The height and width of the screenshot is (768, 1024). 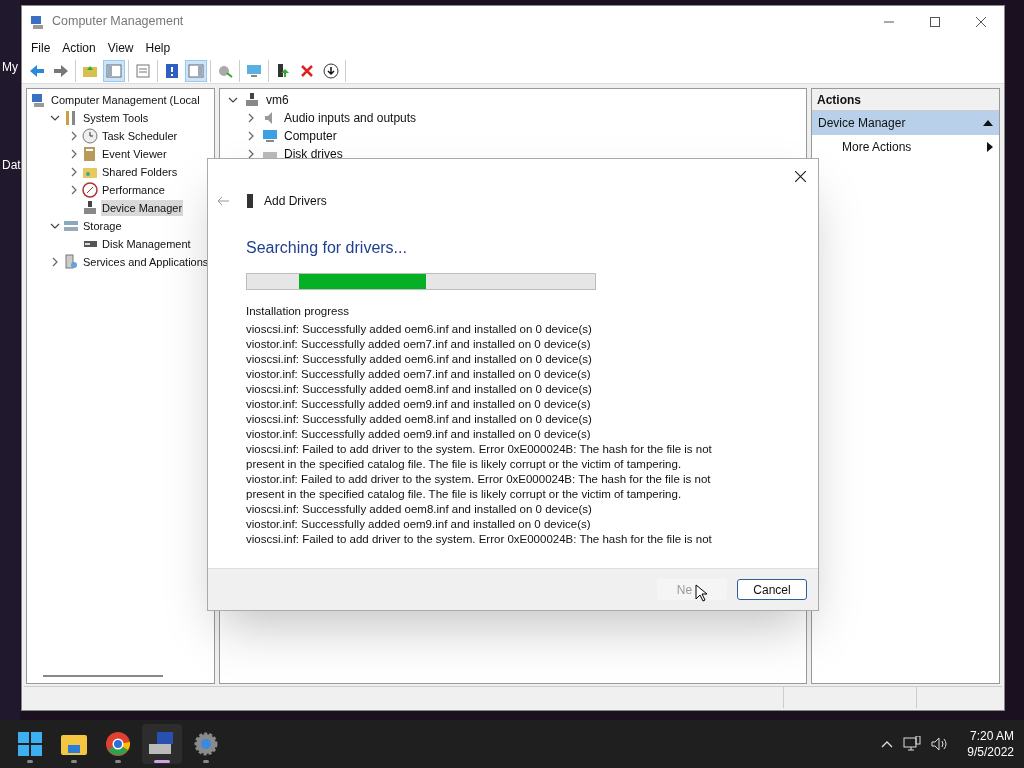 I want to click on storage-icon, so click(x=71, y=226).